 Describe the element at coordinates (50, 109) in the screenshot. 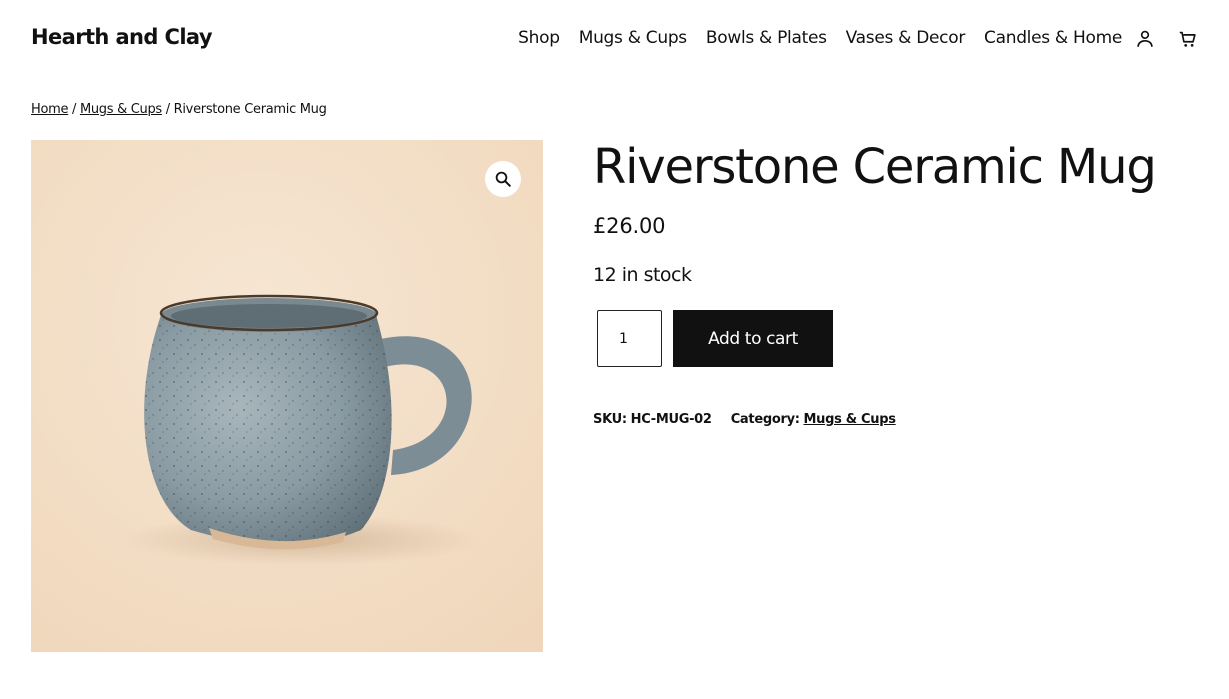

I see `breadcrumb-home: Home` at that location.